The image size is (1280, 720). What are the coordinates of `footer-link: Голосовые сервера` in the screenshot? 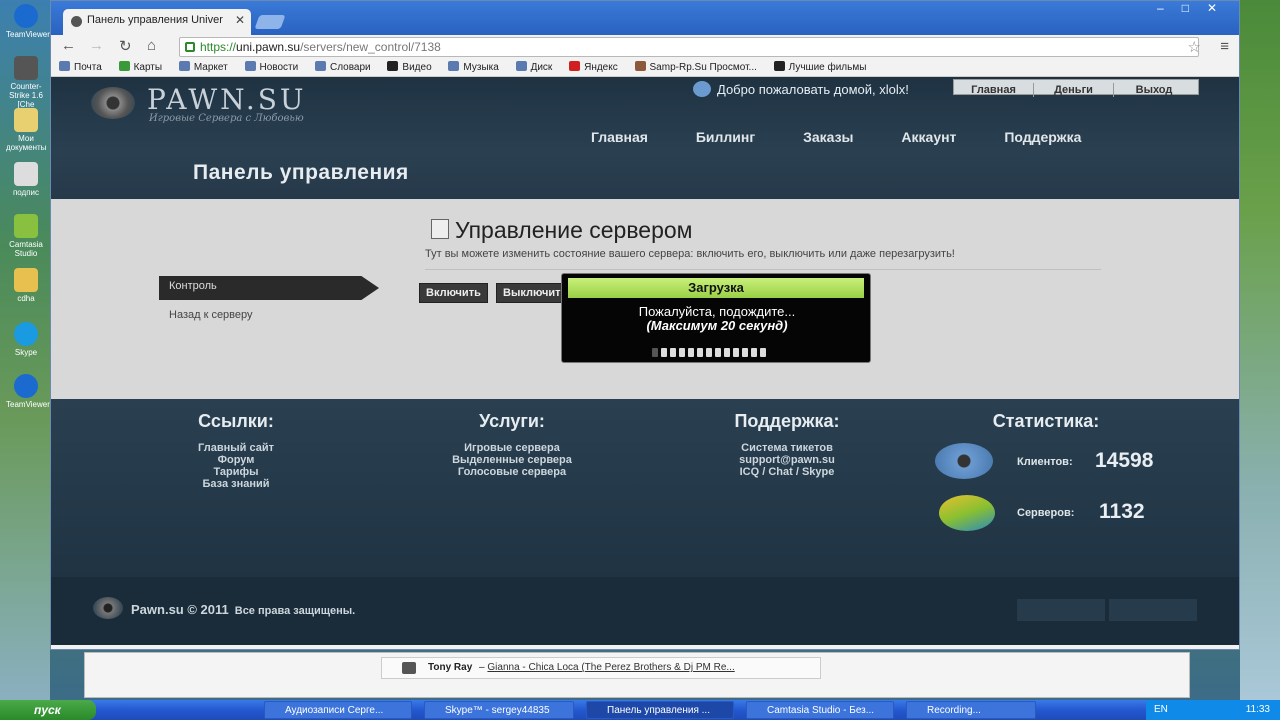 It's located at (512, 472).